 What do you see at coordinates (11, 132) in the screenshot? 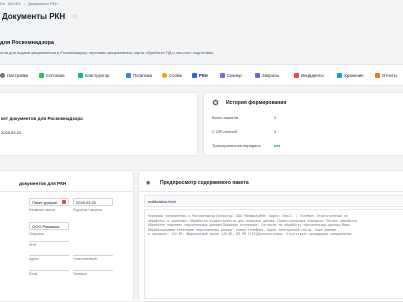
I see `package-card-date: 2026.03.20` at bounding box center [11, 132].